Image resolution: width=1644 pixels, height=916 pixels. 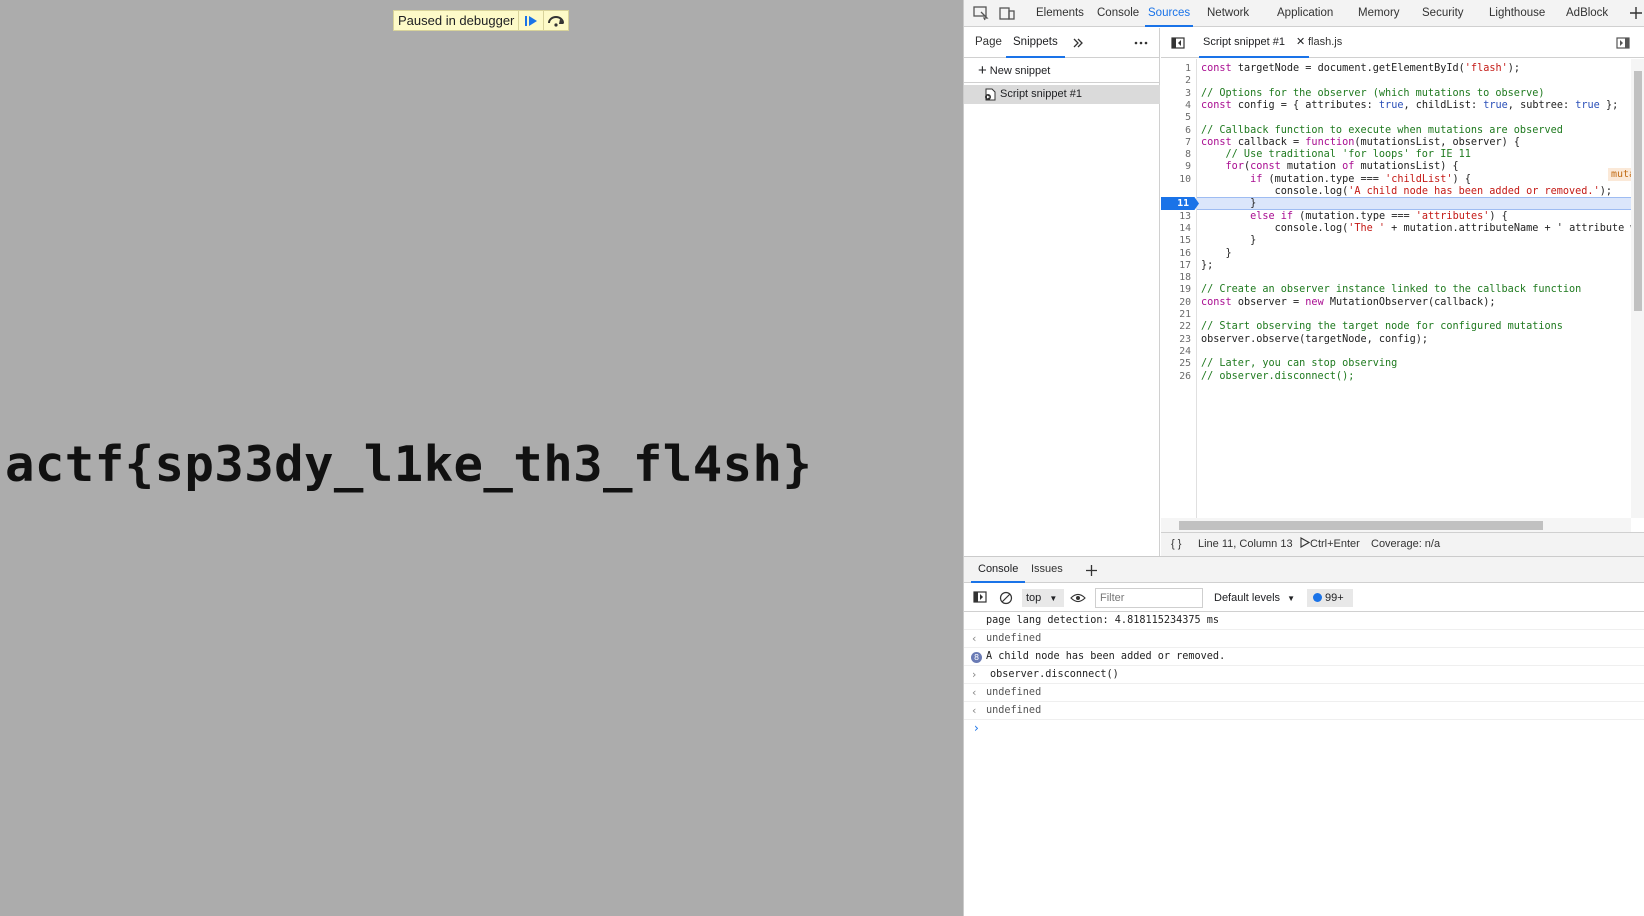 What do you see at coordinates (1188, 93) in the screenshot?
I see `line-number: 3` at bounding box center [1188, 93].